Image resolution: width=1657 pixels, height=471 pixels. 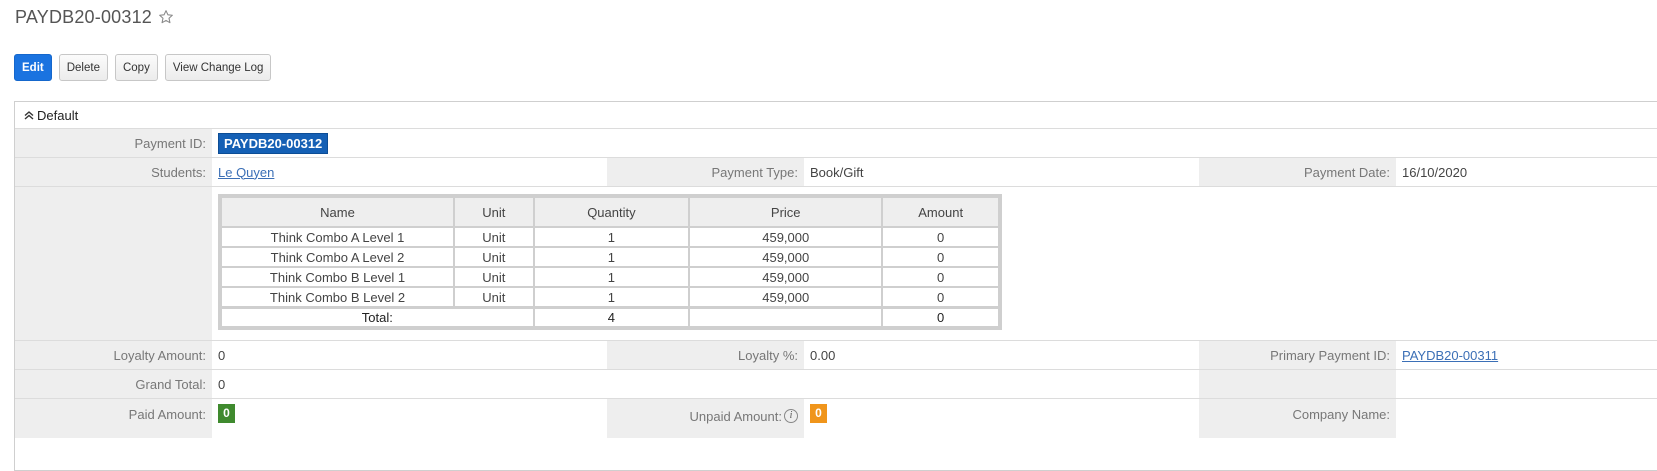 I want to click on students-label: Students:, so click(x=113, y=172).